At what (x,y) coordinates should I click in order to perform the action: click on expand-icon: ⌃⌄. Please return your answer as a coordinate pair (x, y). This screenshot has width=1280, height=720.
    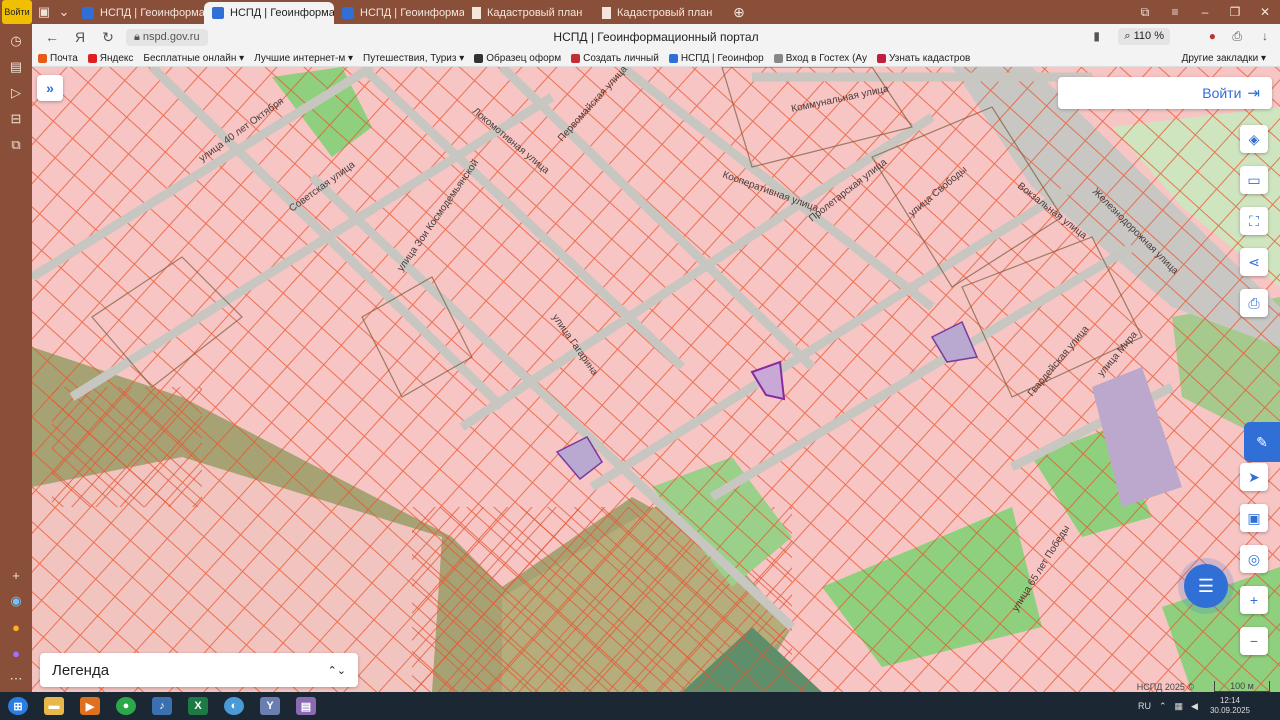
    Looking at the image, I should click on (336, 670).